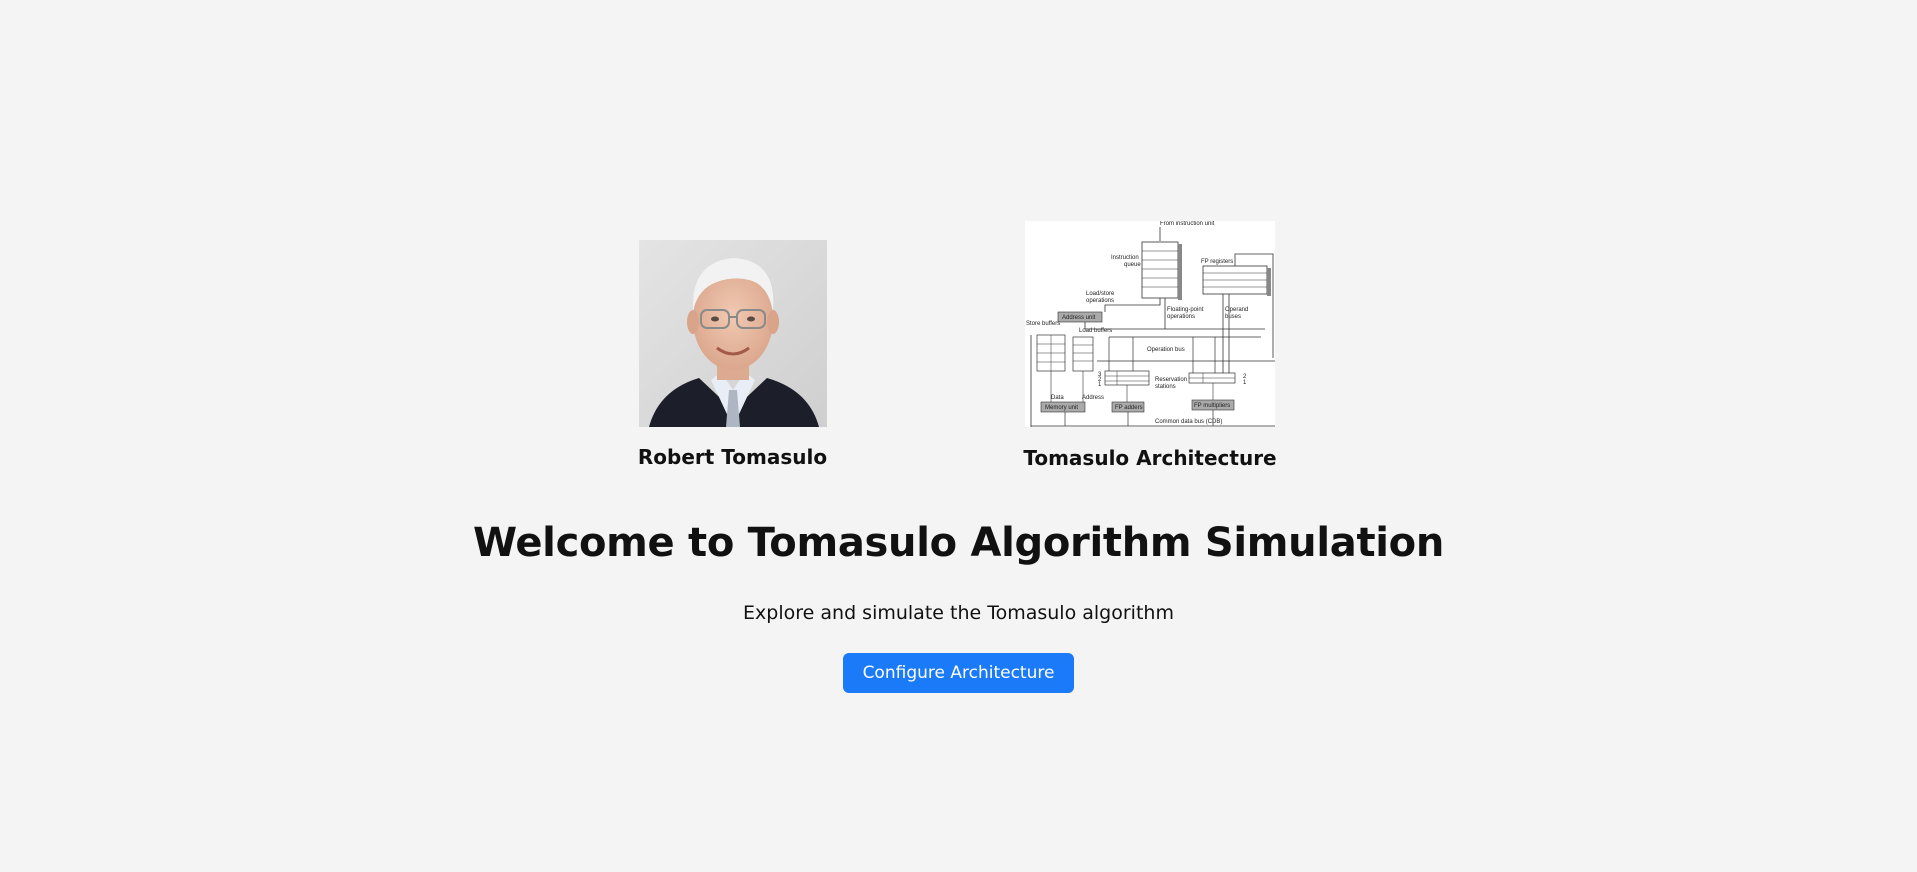 The height and width of the screenshot is (872, 1917). Describe the element at coordinates (1187, 224) in the screenshot. I see `diagram-label: From instruction unit` at that location.